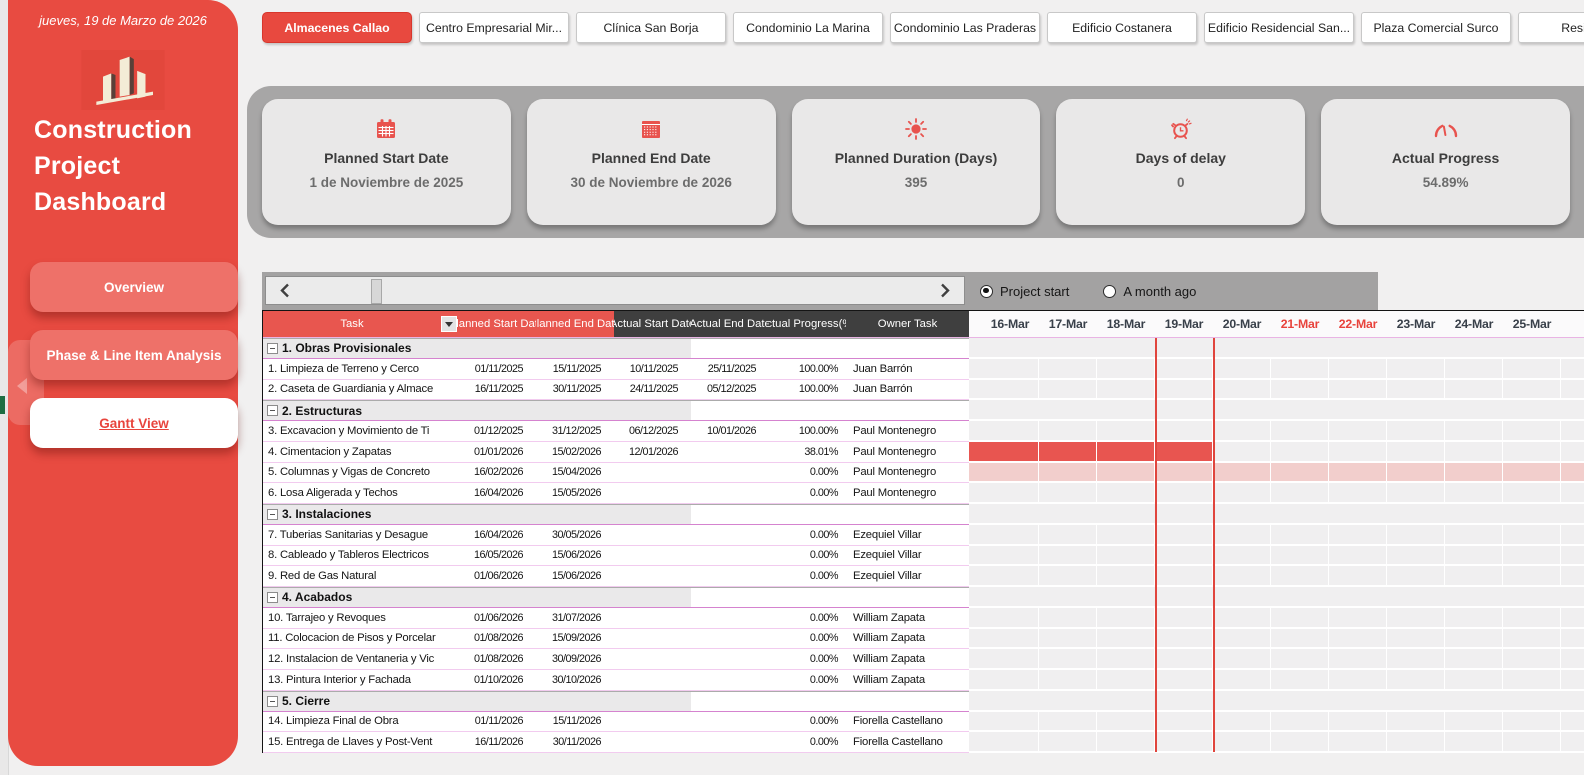 The height and width of the screenshot is (775, 1584). I want to click on planned-start-cell: 16/05/2026, so click(496, 556).